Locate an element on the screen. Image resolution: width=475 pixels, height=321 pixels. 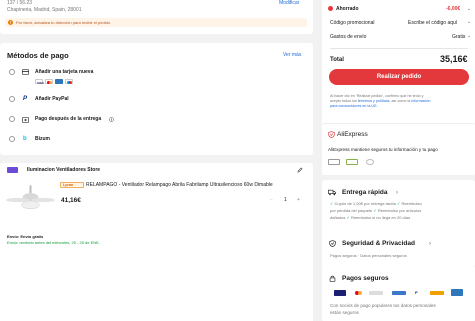
discover-icon is located at coordinates (376, 293).